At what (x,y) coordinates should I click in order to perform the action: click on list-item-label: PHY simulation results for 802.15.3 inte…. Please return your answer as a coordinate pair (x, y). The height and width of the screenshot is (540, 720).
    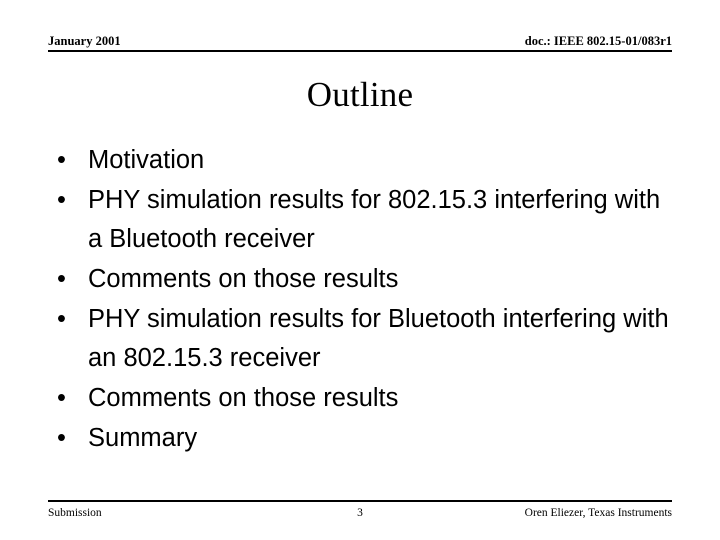
    Looking at the image, I should click on (374, 219).